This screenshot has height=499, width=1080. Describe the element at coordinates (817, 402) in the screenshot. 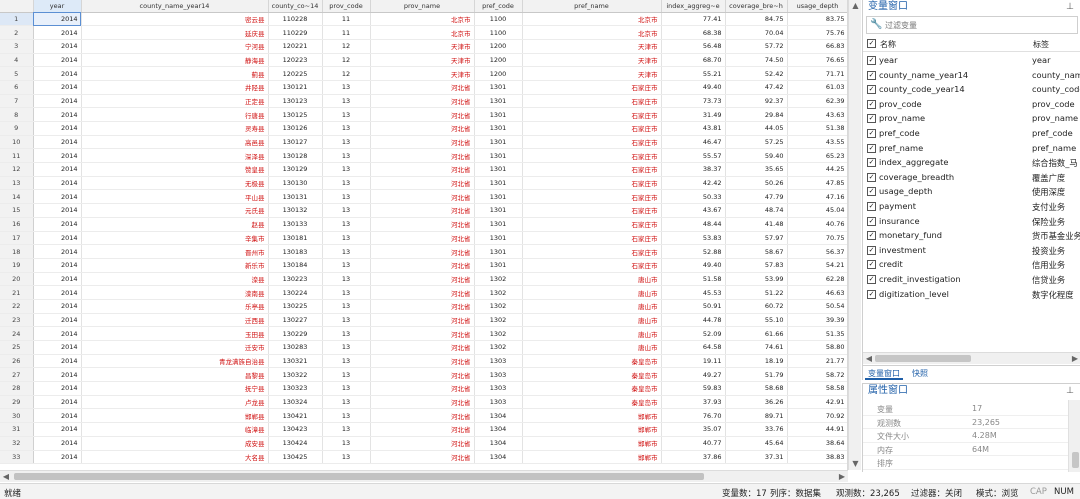

I see `table-cell: 42.91` at that location.